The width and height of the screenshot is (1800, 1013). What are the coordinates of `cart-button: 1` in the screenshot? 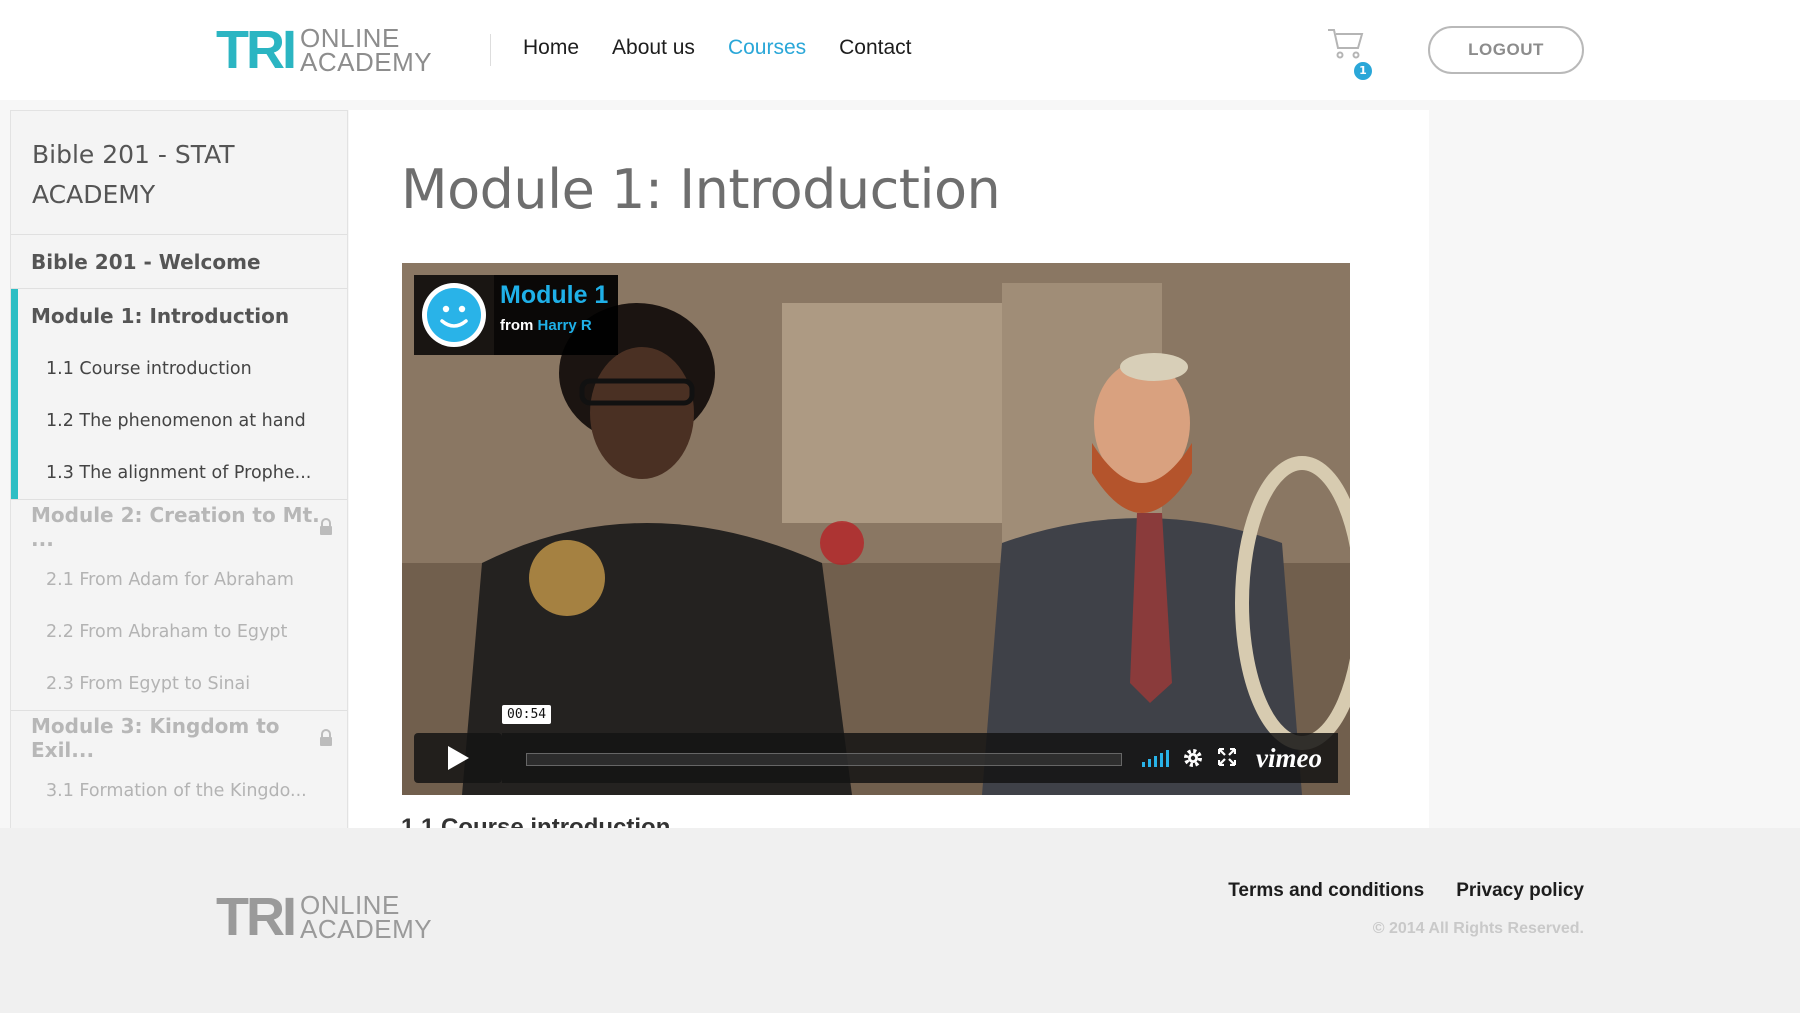 It's located at (1351, 54).